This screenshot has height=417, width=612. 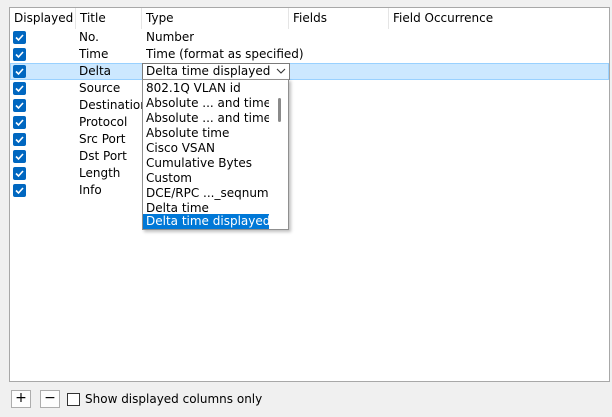 What do you see at coordinates (225, 54) in the screenshot?
I see `row-type: Time (format as specified)` at bounding box center [225, 54].